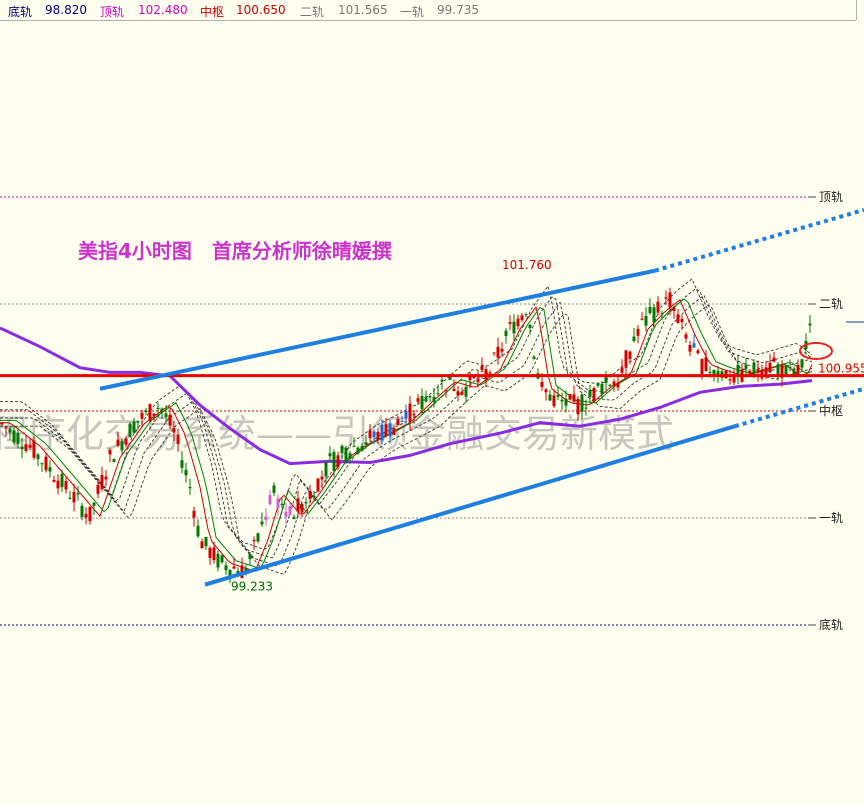 The width and height of the screenshot is (864, 804). Describe the element at coordinates (816, 351) in the screenshot. I see `highlight-ellipse` at that location.